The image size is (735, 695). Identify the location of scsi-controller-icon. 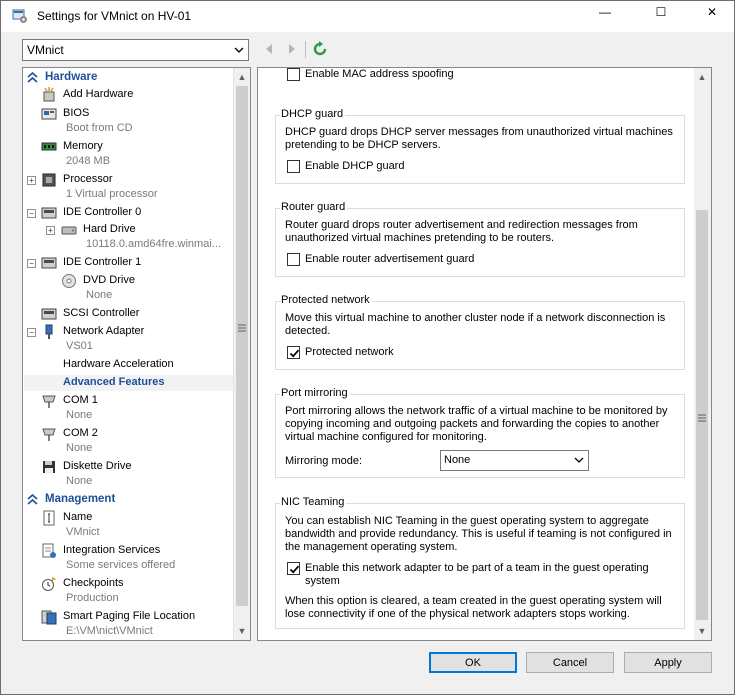
(49, 314).